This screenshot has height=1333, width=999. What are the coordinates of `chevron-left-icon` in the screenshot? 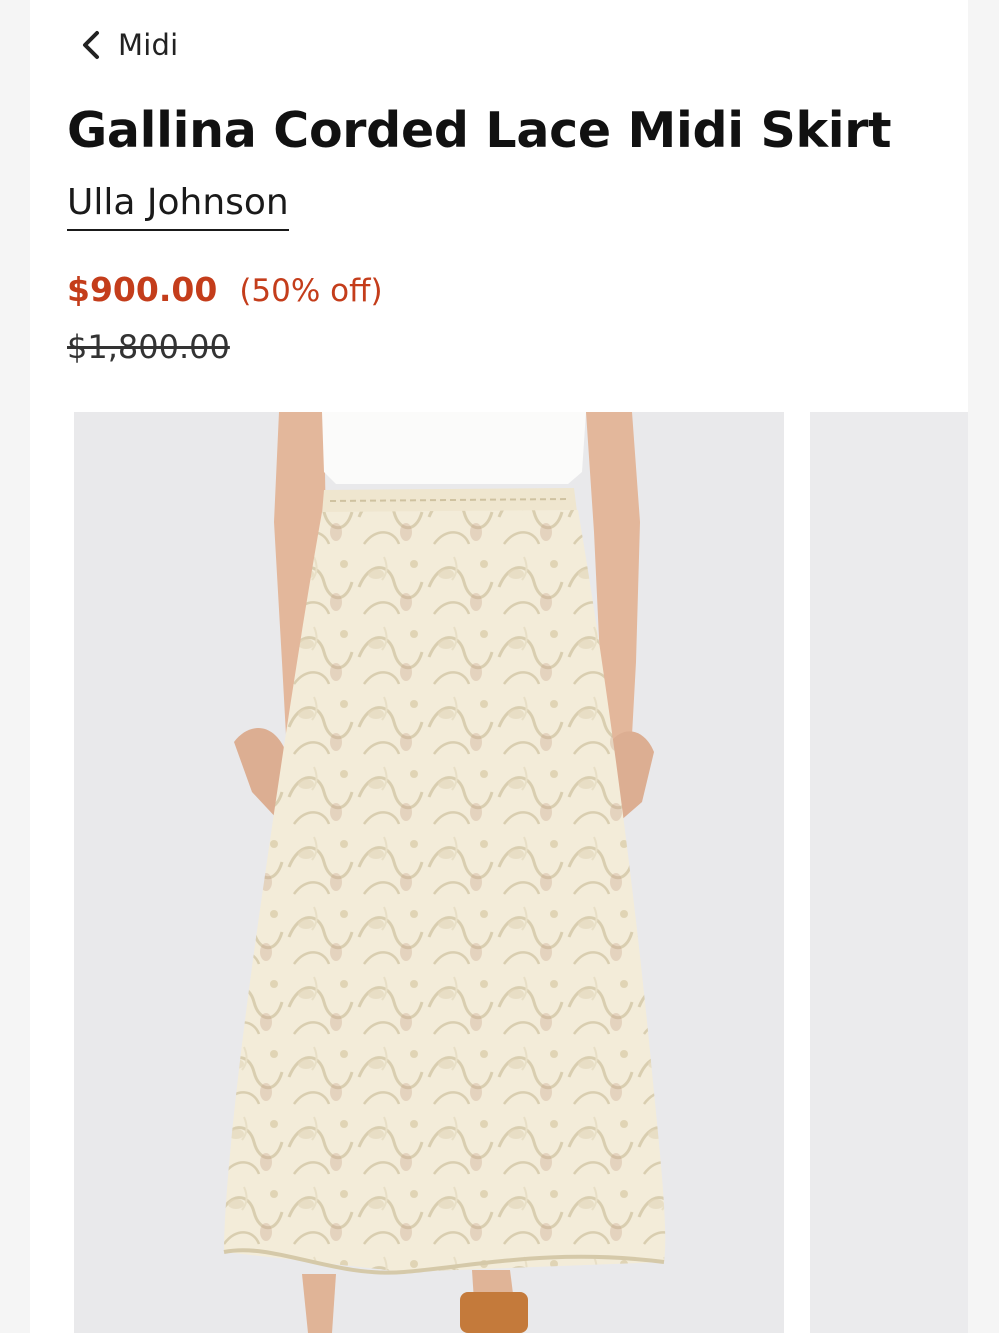 It's located at (91, 45).